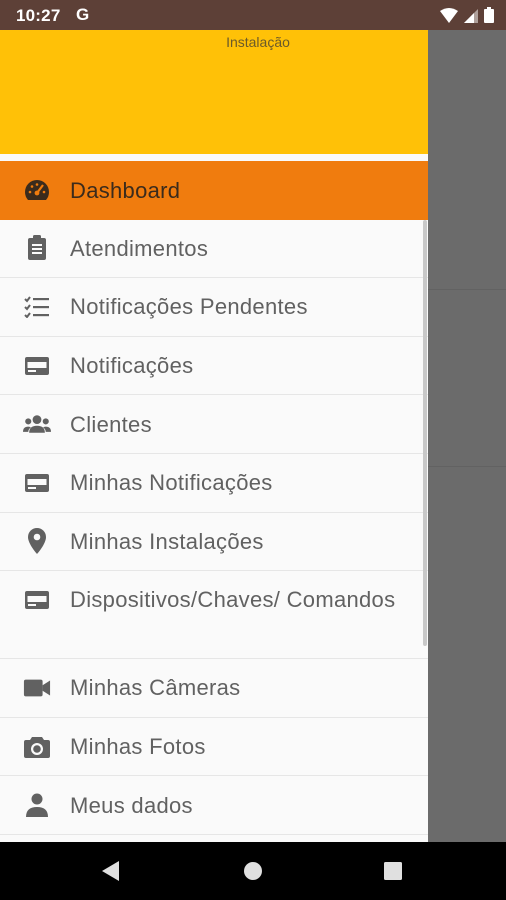 The width and height of the screenshot is (506, 900). Describe the element at coordinates (37, 424) in the screenshot. I see `people-icon` at that location.